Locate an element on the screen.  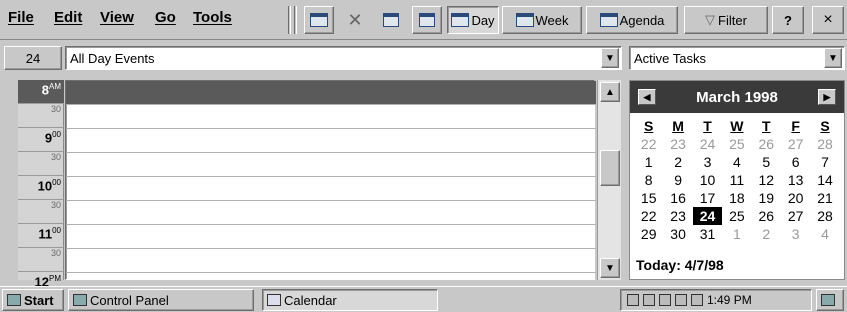
network-icon is located at coordinates (633, 300).